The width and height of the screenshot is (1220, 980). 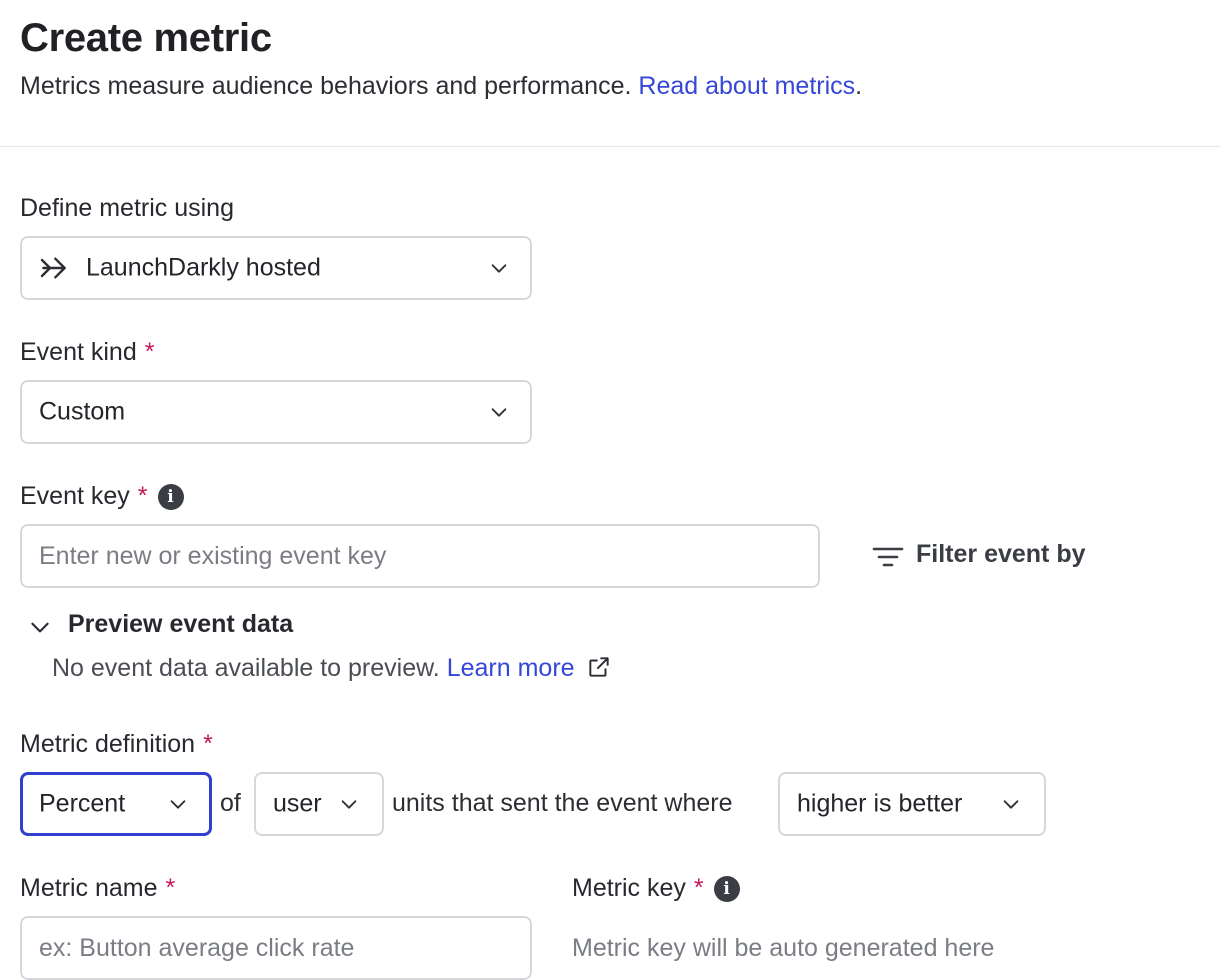 I want to click on subtitle-period: ., so click(x=859, y=86).